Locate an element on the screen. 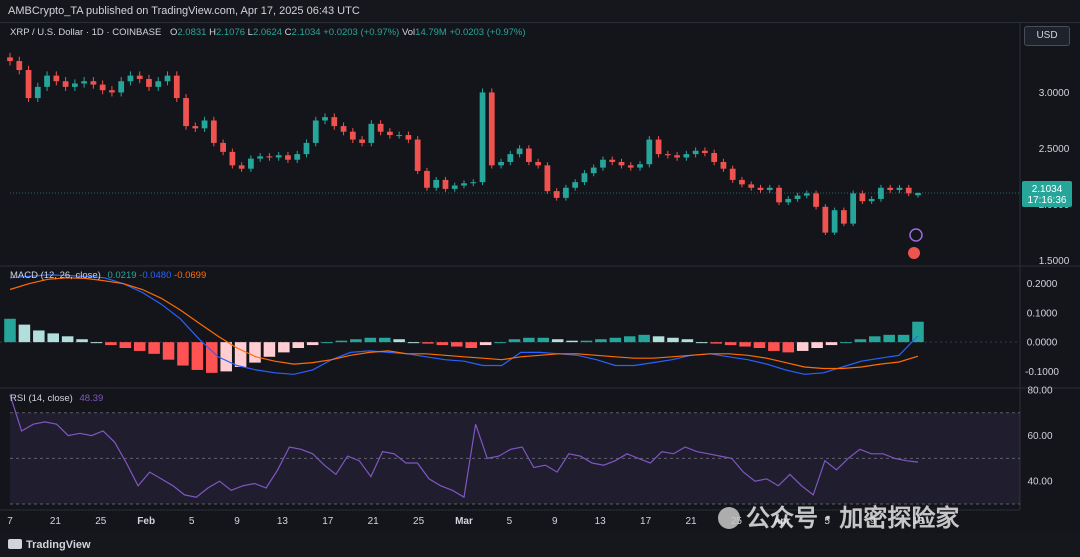  rsi-tick-label: 60.00 is located at coordinates (1039, 436).